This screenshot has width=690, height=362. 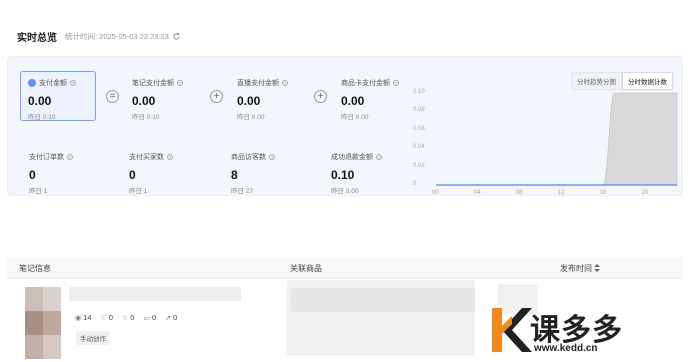 What do you see at coordinates (146, 157) in the screenshot?
I see `metric-label: 支付买家数` at bounding box center [146, 157].